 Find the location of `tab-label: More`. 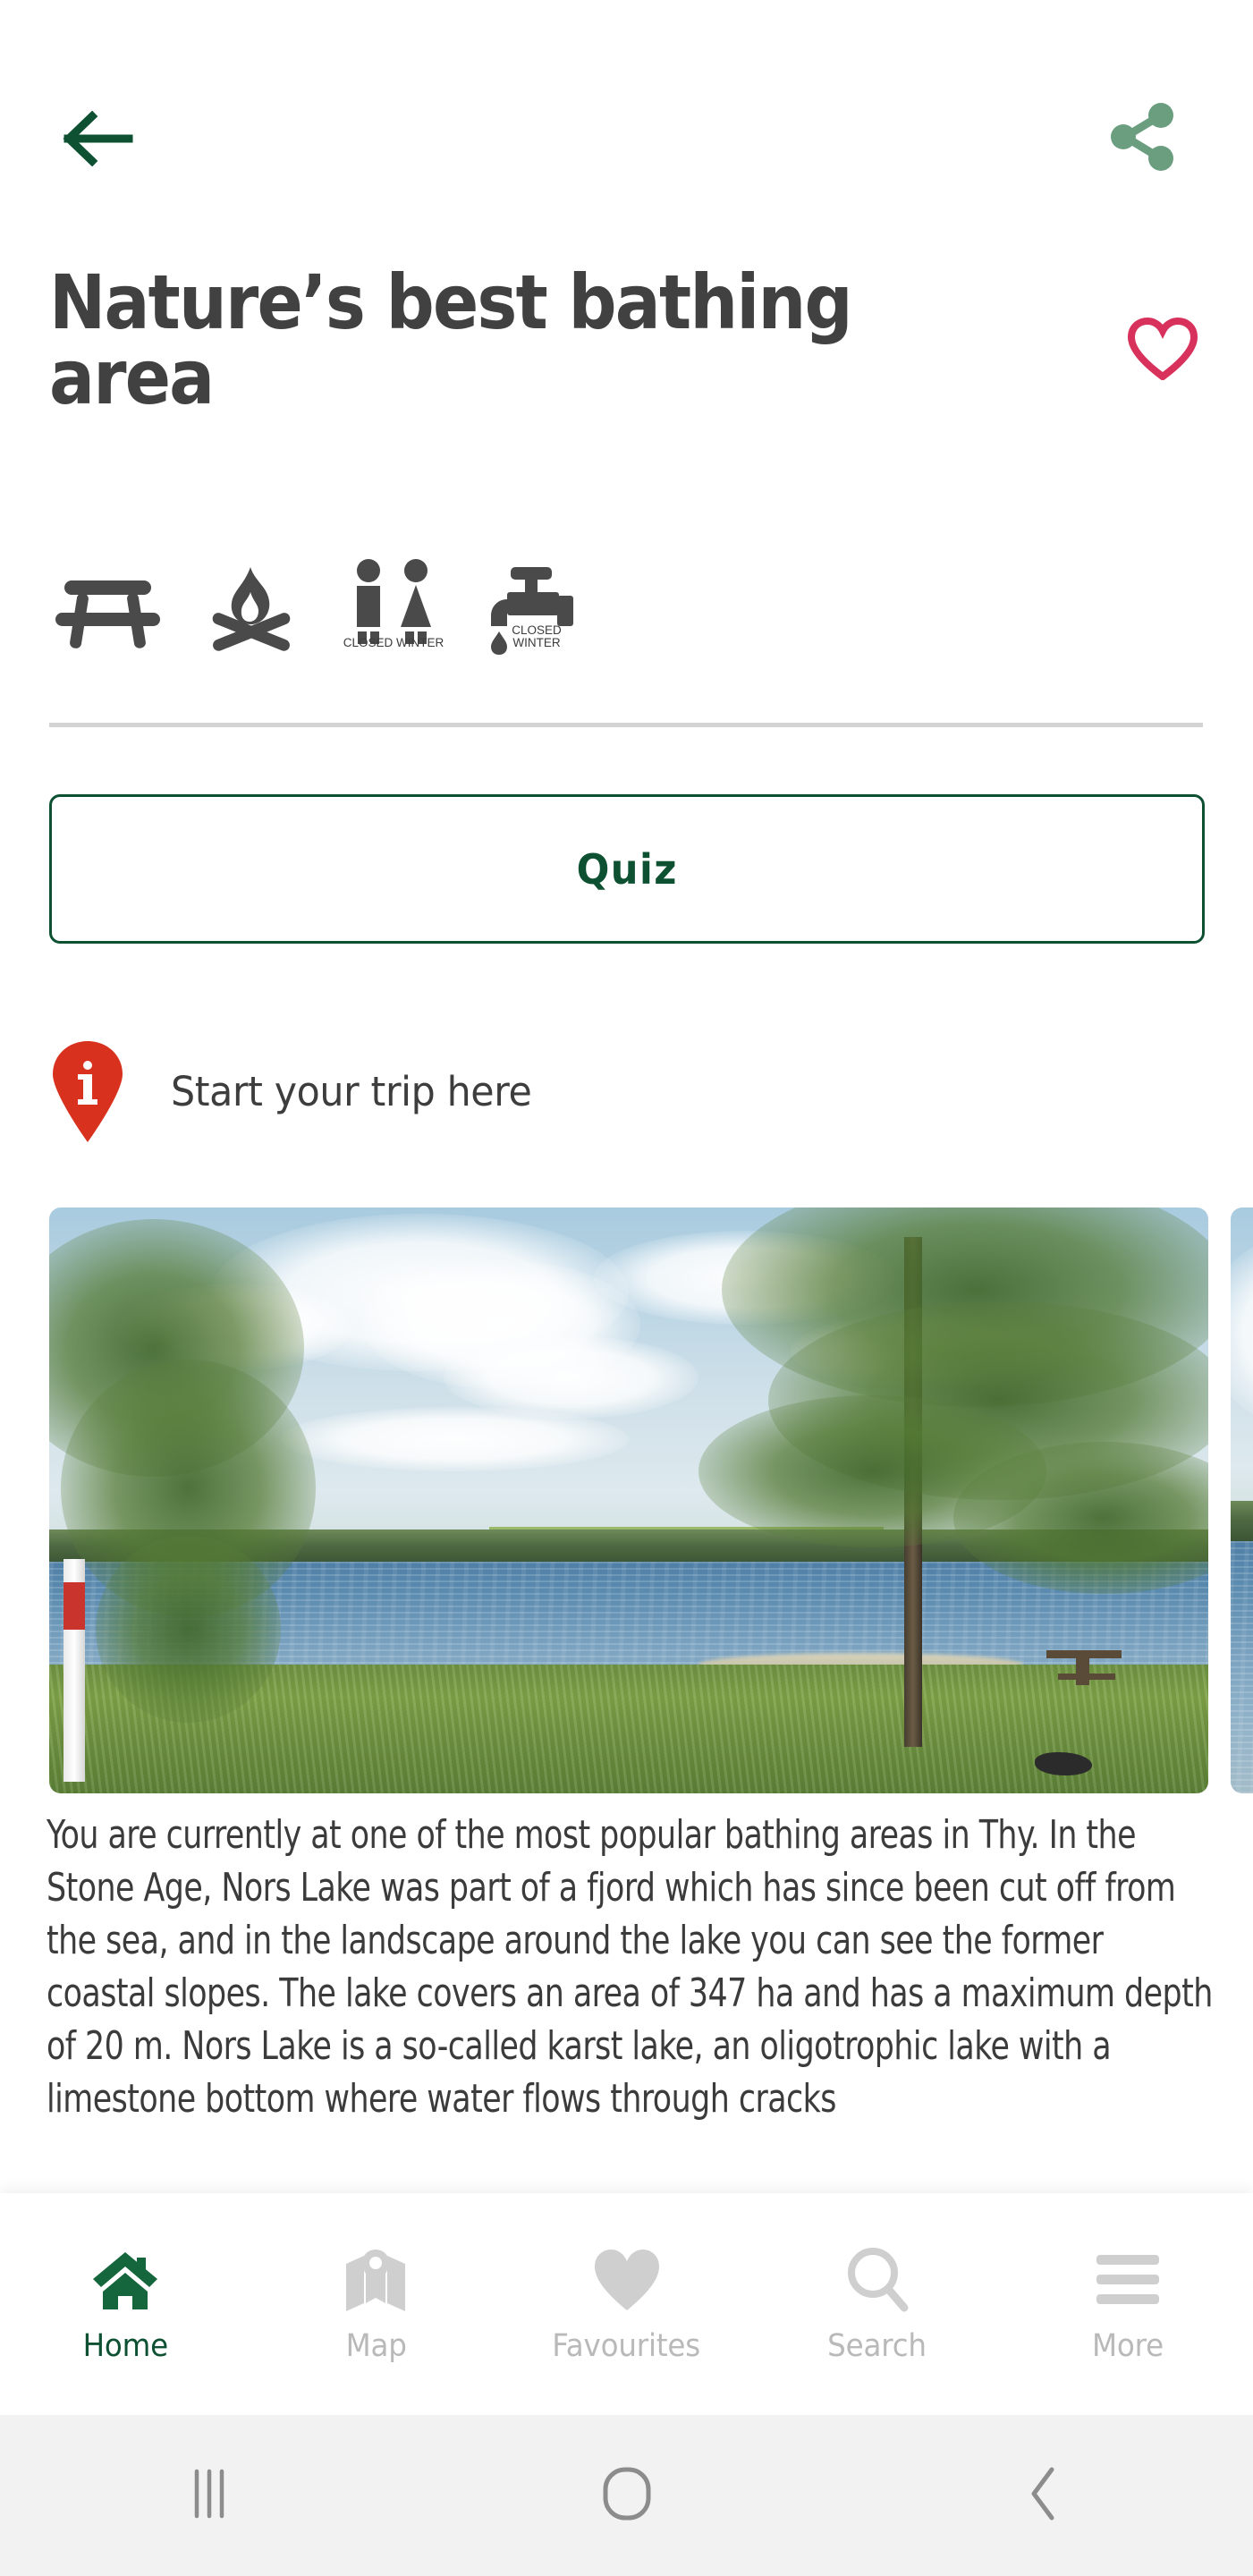

tab-label: More is located at coordinates (1127, 2346).